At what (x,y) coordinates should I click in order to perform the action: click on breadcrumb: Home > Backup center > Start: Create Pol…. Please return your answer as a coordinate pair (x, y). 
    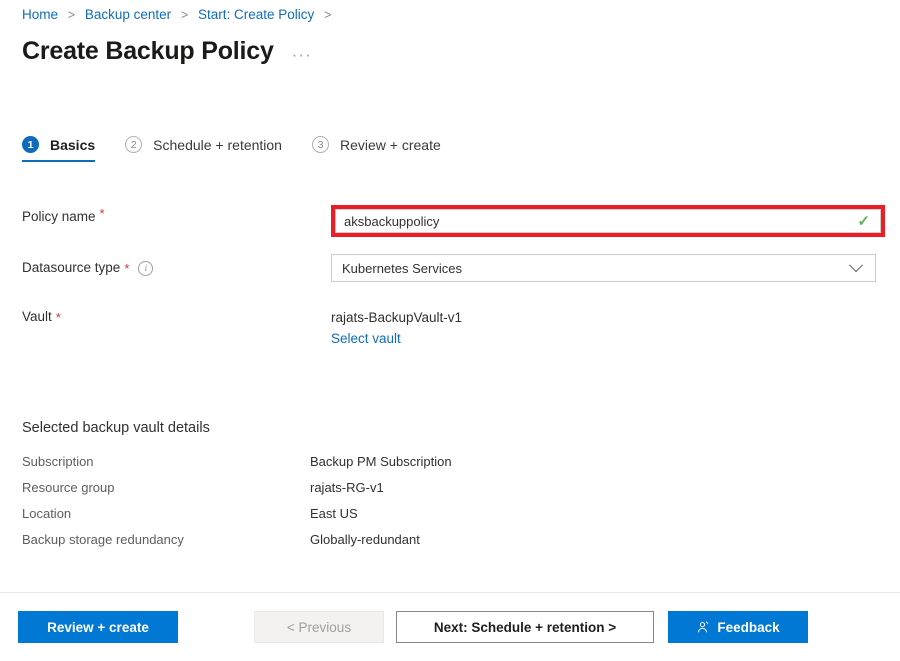
    Looking at the image, I should click on (179, 15).